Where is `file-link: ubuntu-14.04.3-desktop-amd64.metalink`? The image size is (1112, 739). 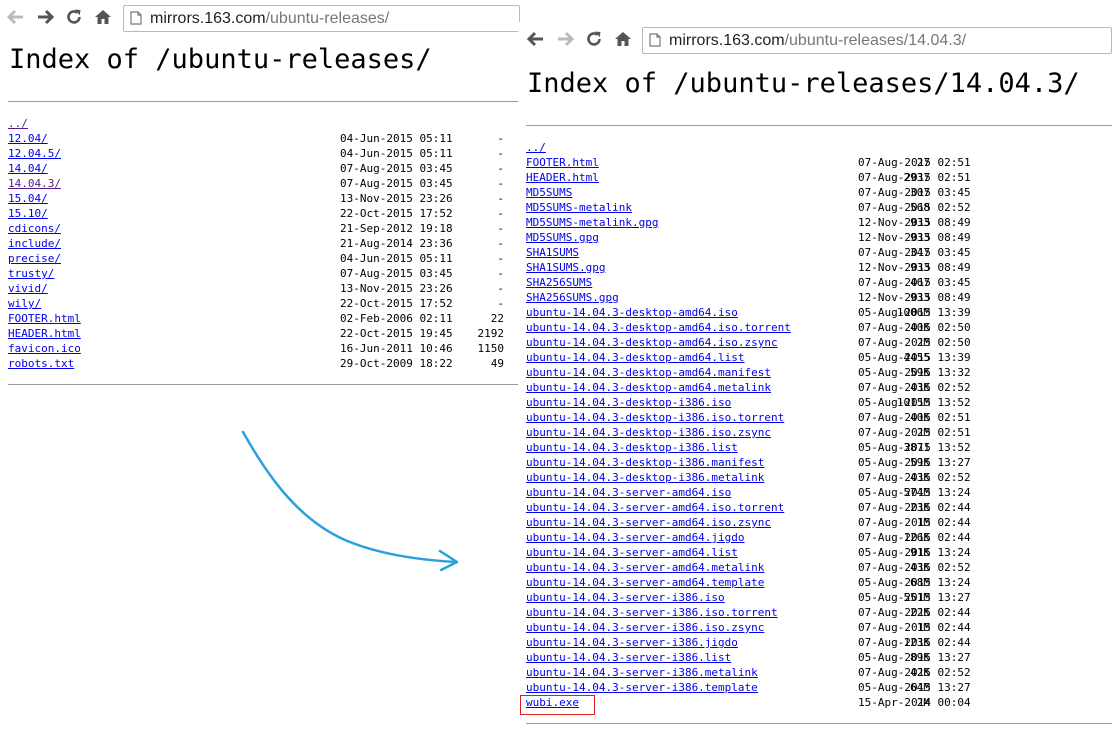
file-link: ubuntu-14.04.3-desktop-amd64.metalink is located at coordinates (648, 387).